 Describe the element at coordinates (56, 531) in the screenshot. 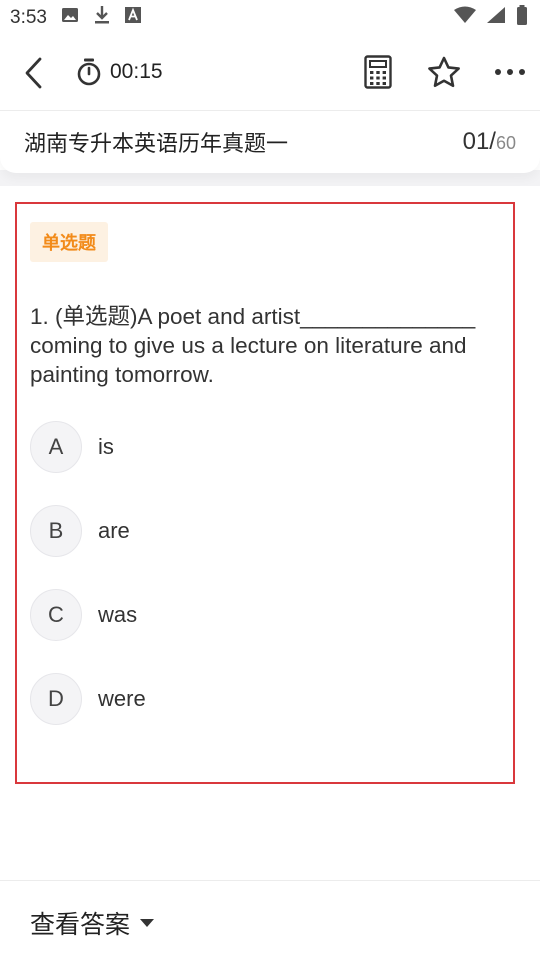

I see `option-letter: B` at that location.